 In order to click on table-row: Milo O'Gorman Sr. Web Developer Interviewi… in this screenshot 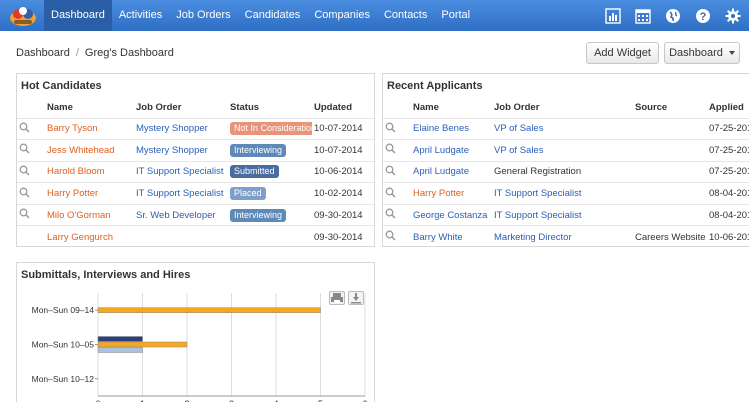, I will do `click(196, 214)`.